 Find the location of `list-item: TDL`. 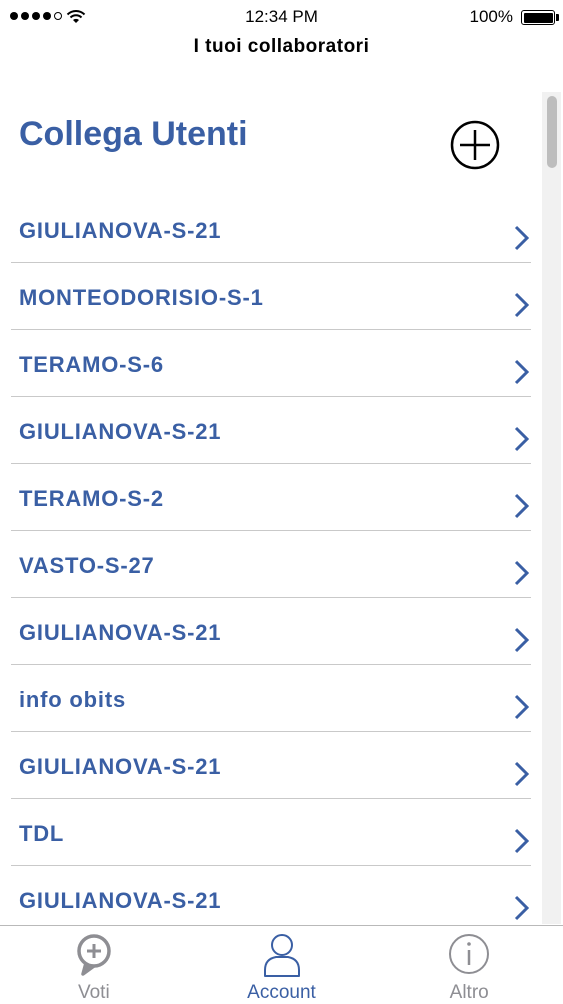

list-item: TDL is located at coordinates (271, 832).